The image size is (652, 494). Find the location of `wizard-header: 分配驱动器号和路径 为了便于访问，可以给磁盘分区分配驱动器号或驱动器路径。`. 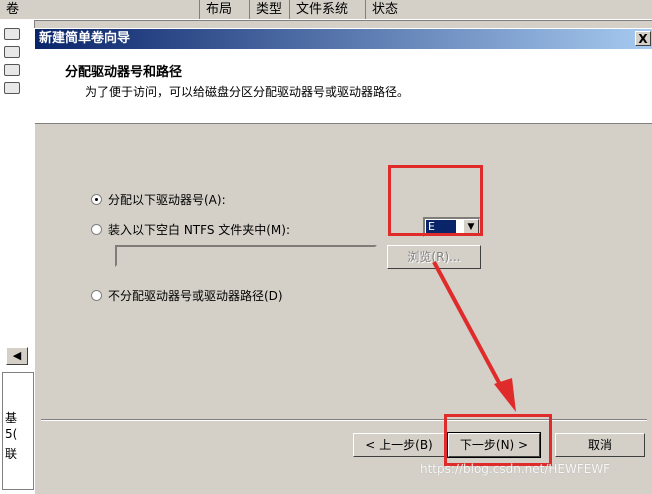

wizard-header: 分配驱动器号和路径 为了便于访问，可以给磁盘分区分配驱动器号或驱动器路径。 is located at coordinates (343, 86).